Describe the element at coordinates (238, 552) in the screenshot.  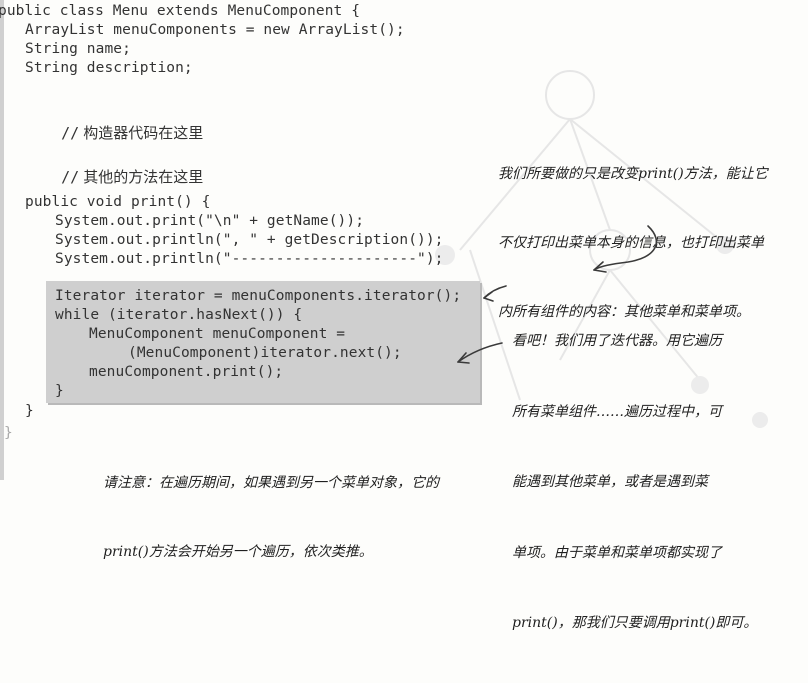
I see `annotation-line: print()方法会开始另一个遍历，依次类推。` at that location.